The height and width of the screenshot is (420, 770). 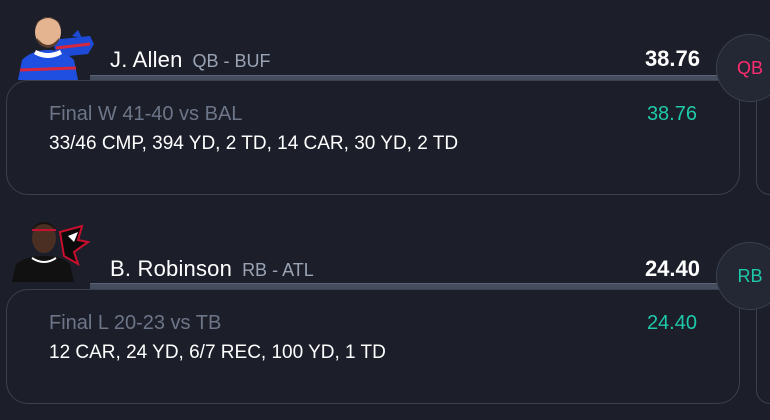 I want to click on game-points: 24.40, so click(x=671, y=323).